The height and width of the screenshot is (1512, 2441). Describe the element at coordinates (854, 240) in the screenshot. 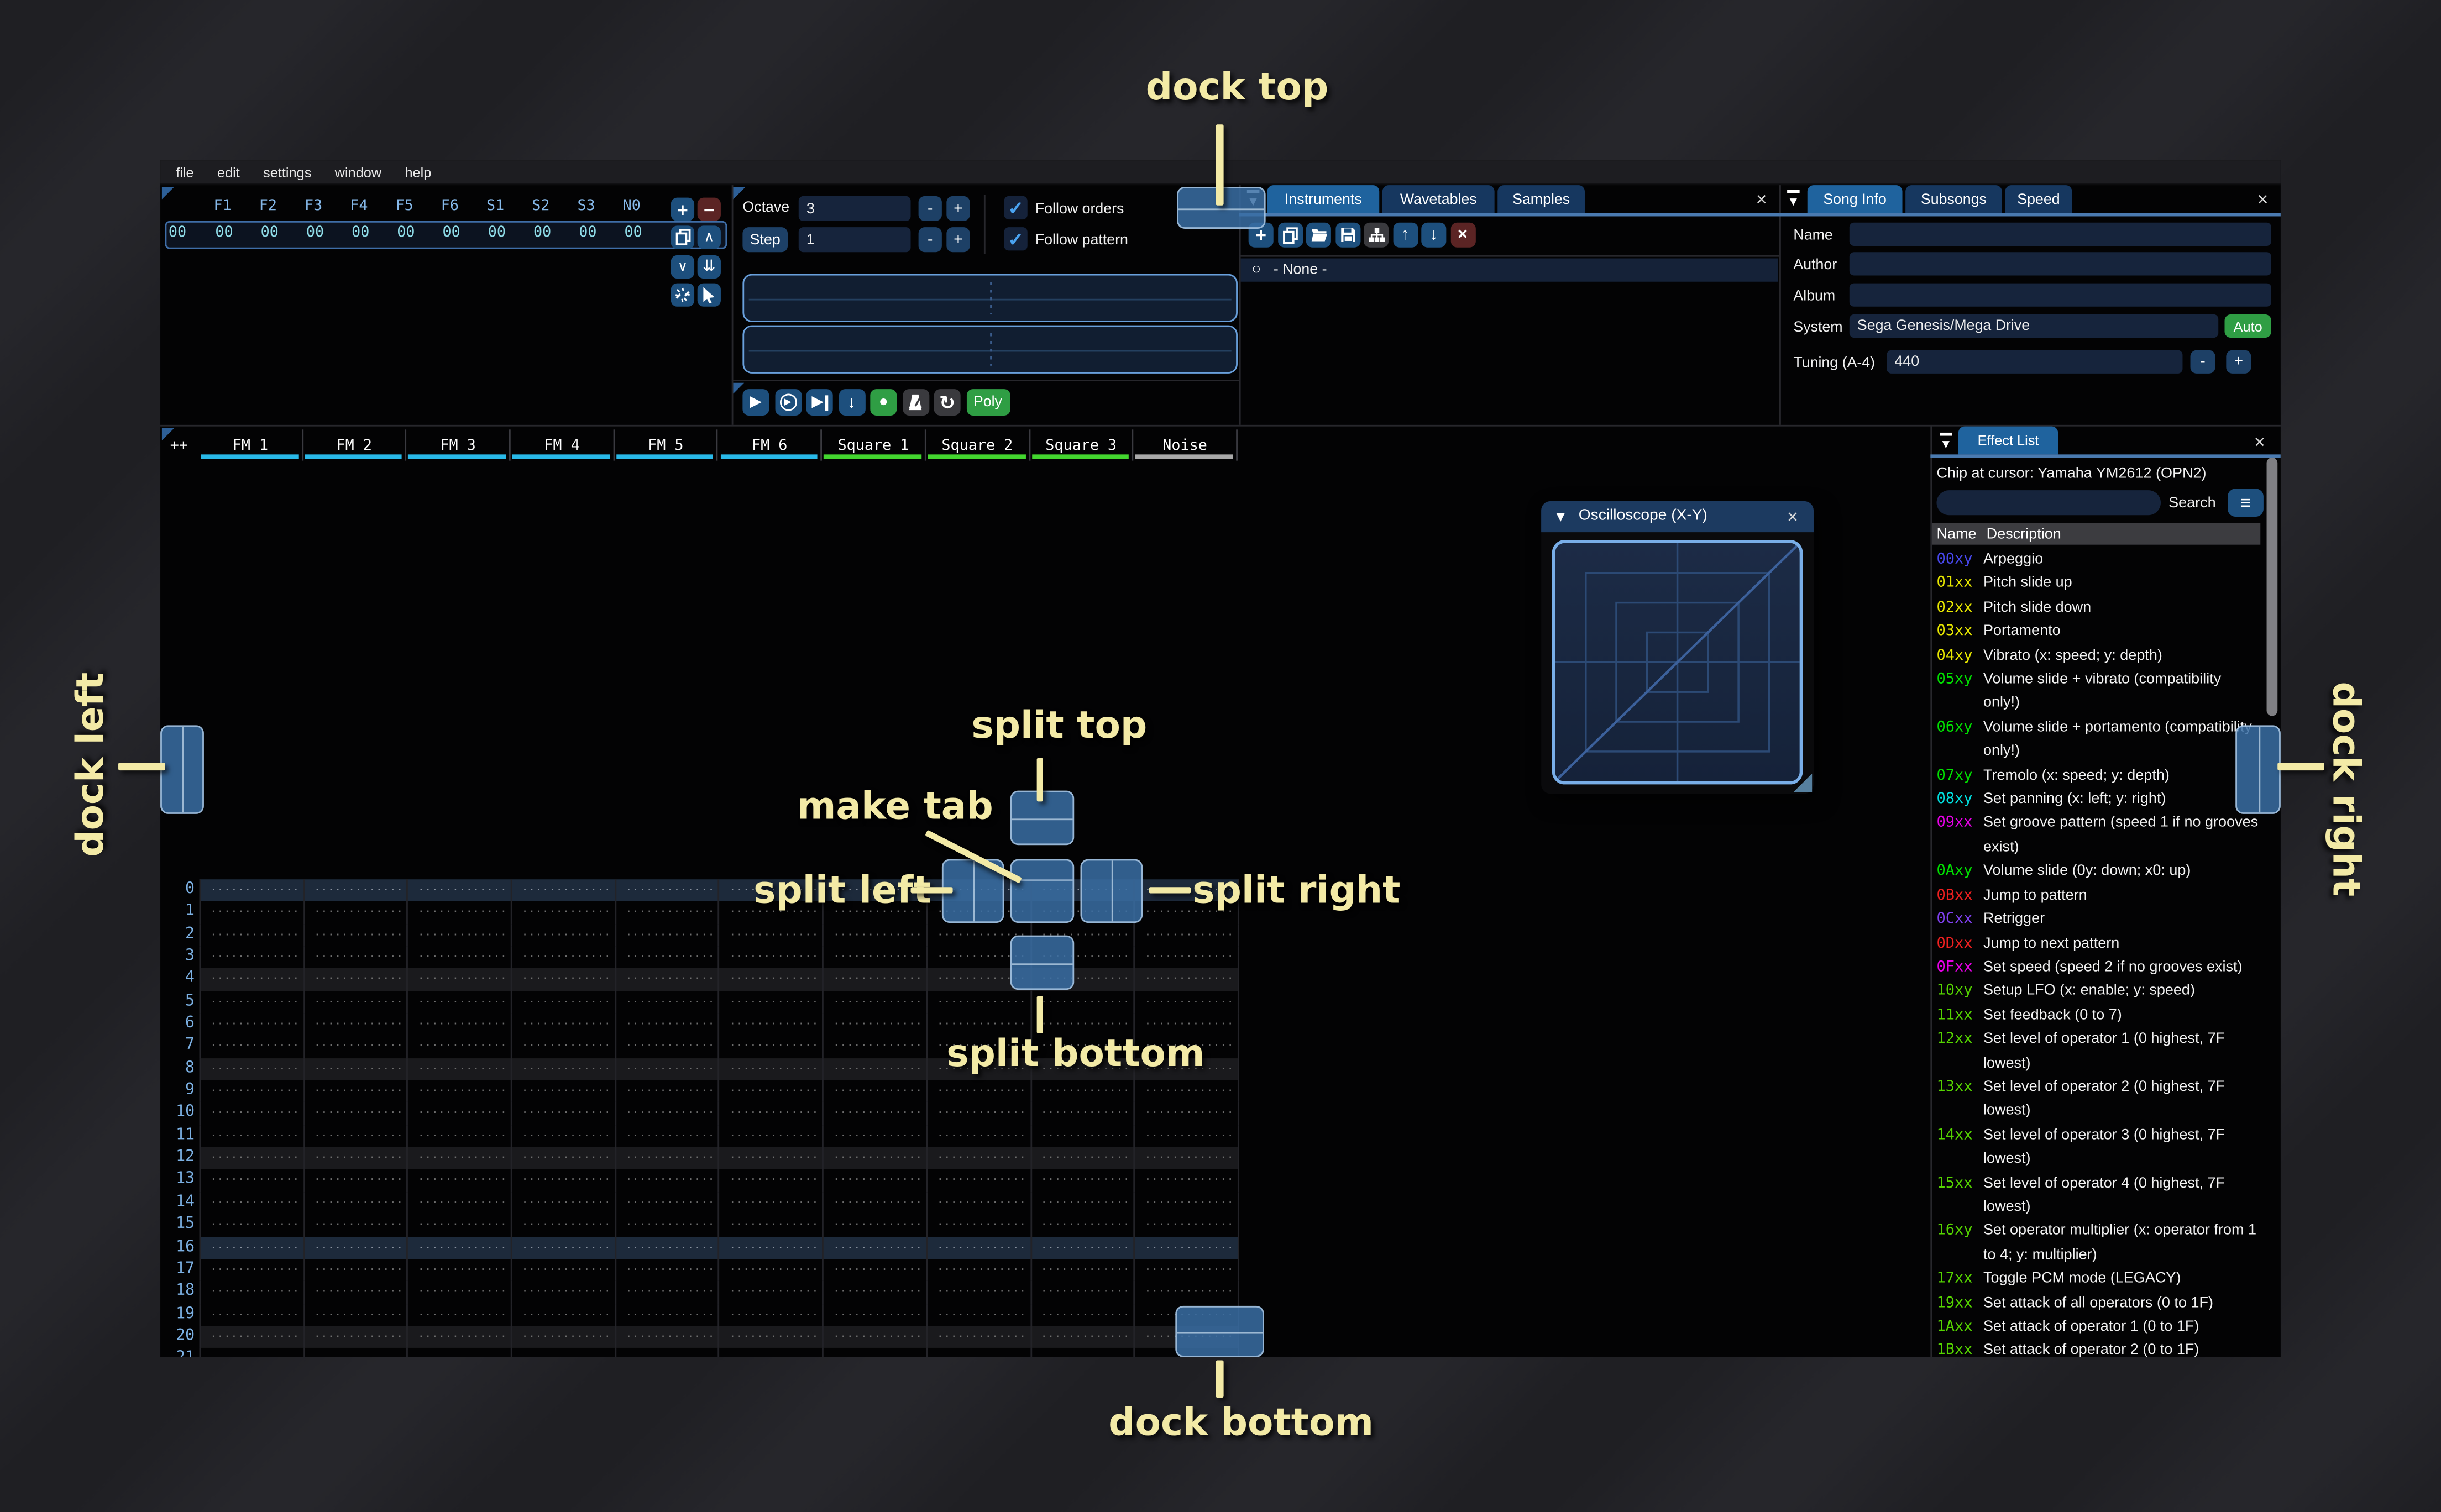

I see `step-input` at that location.